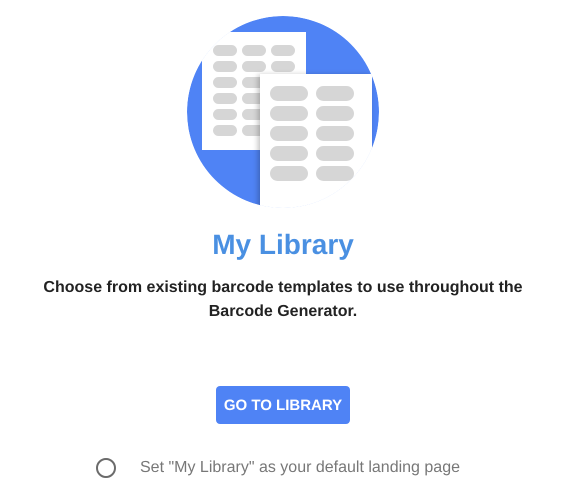 This screenshot has width=566, height=502. I want to click on default-page-label: Set "My Library" as your default landing page, so click(300, 468).